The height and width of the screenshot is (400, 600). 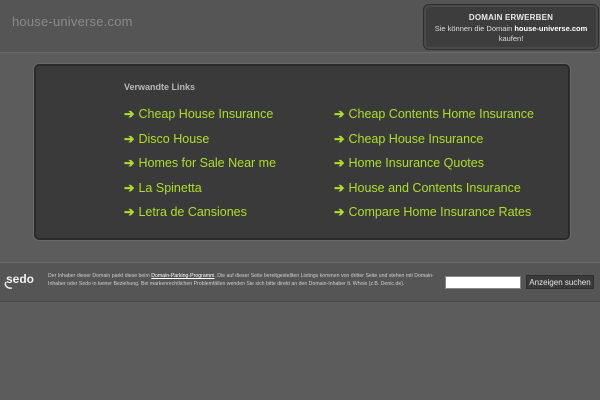 What do you see at coordinates (170, 187) in the screenshot?
I see `related-link-label: La Spinetta` at bounding box center [170, 187].